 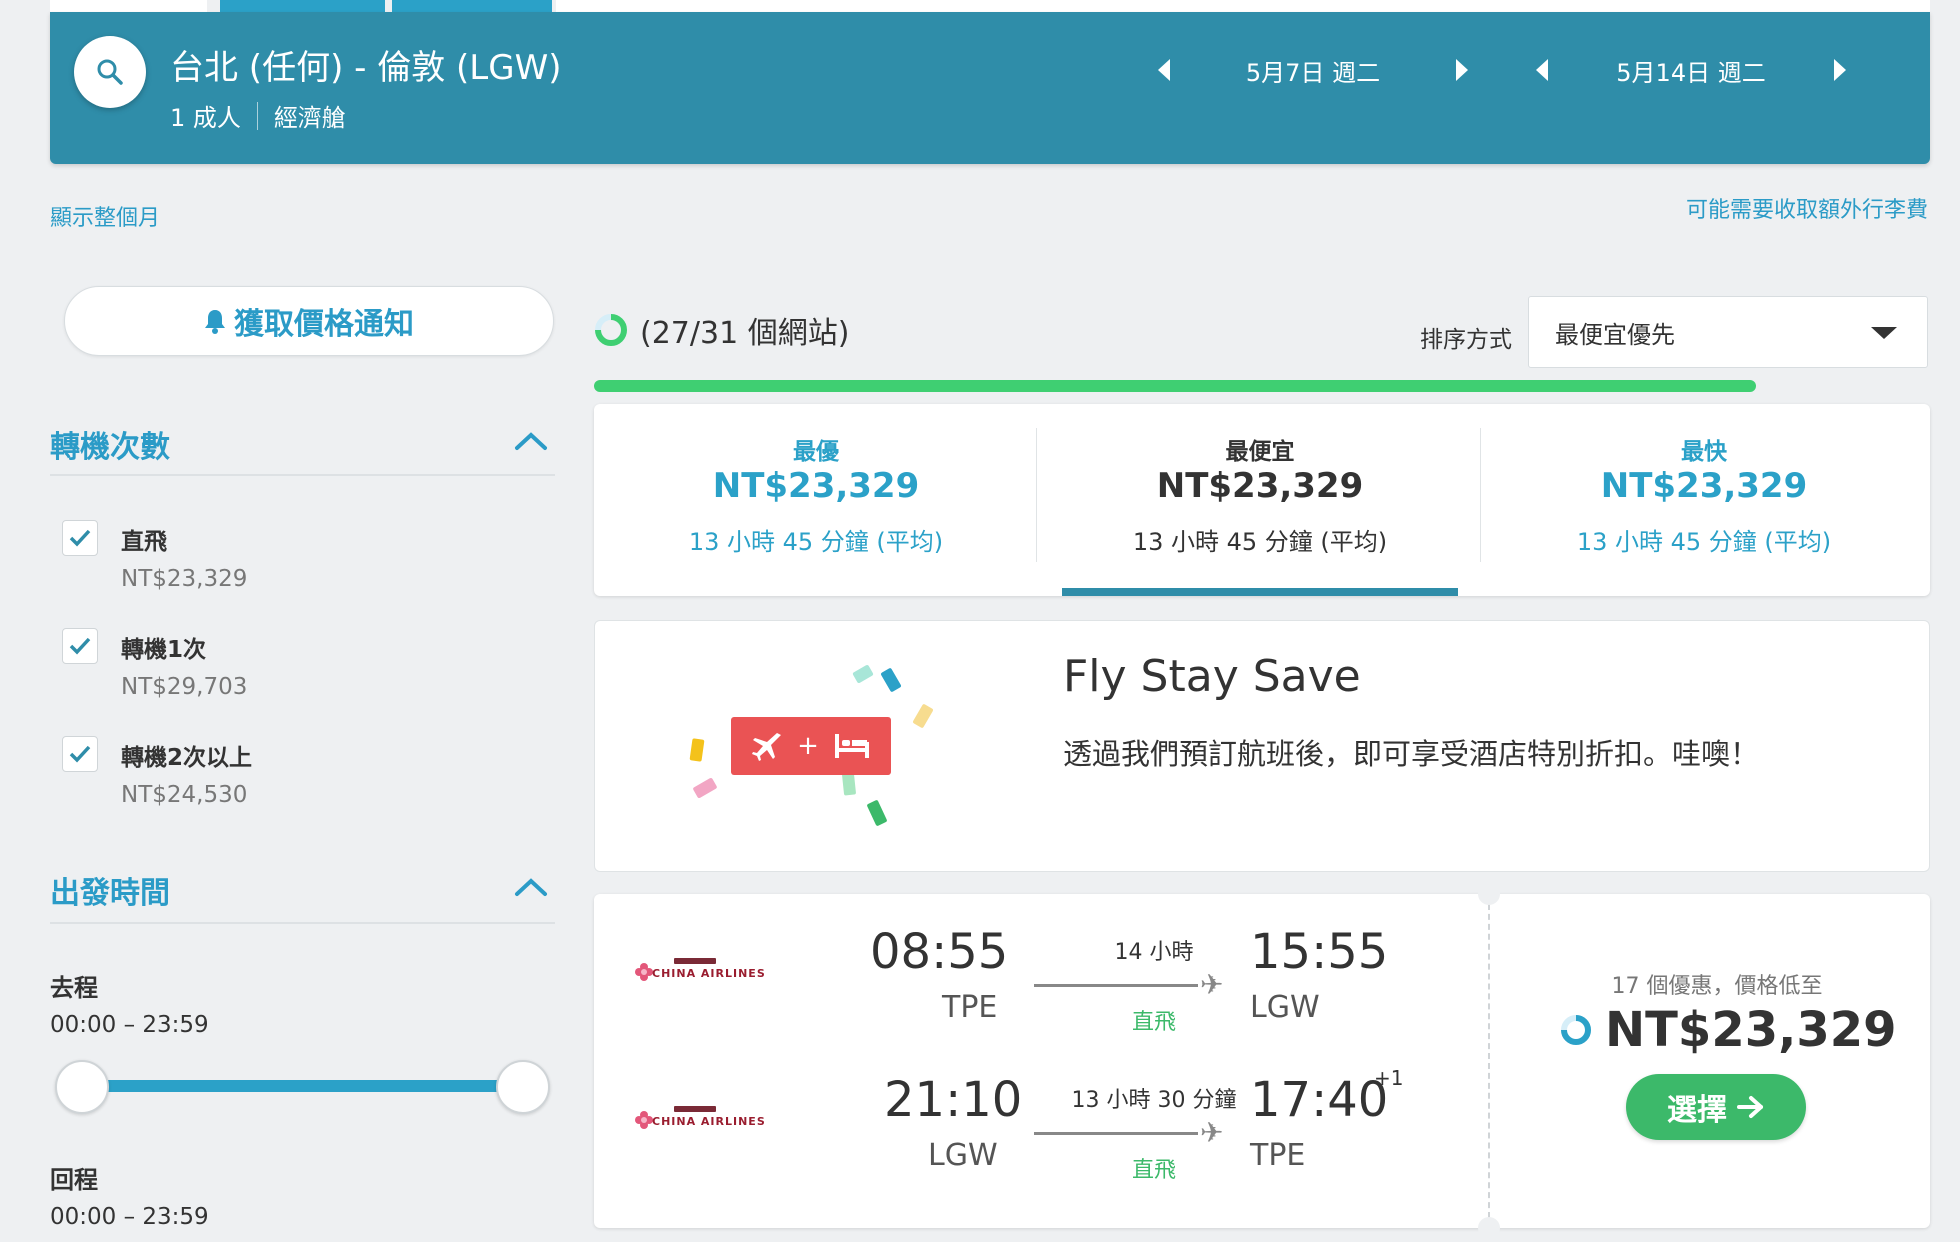 What do you see at coordinates (1153, 1022) in the screenshot?
I see `stops-label: 直飛` at bounding box center [1153, 1022].